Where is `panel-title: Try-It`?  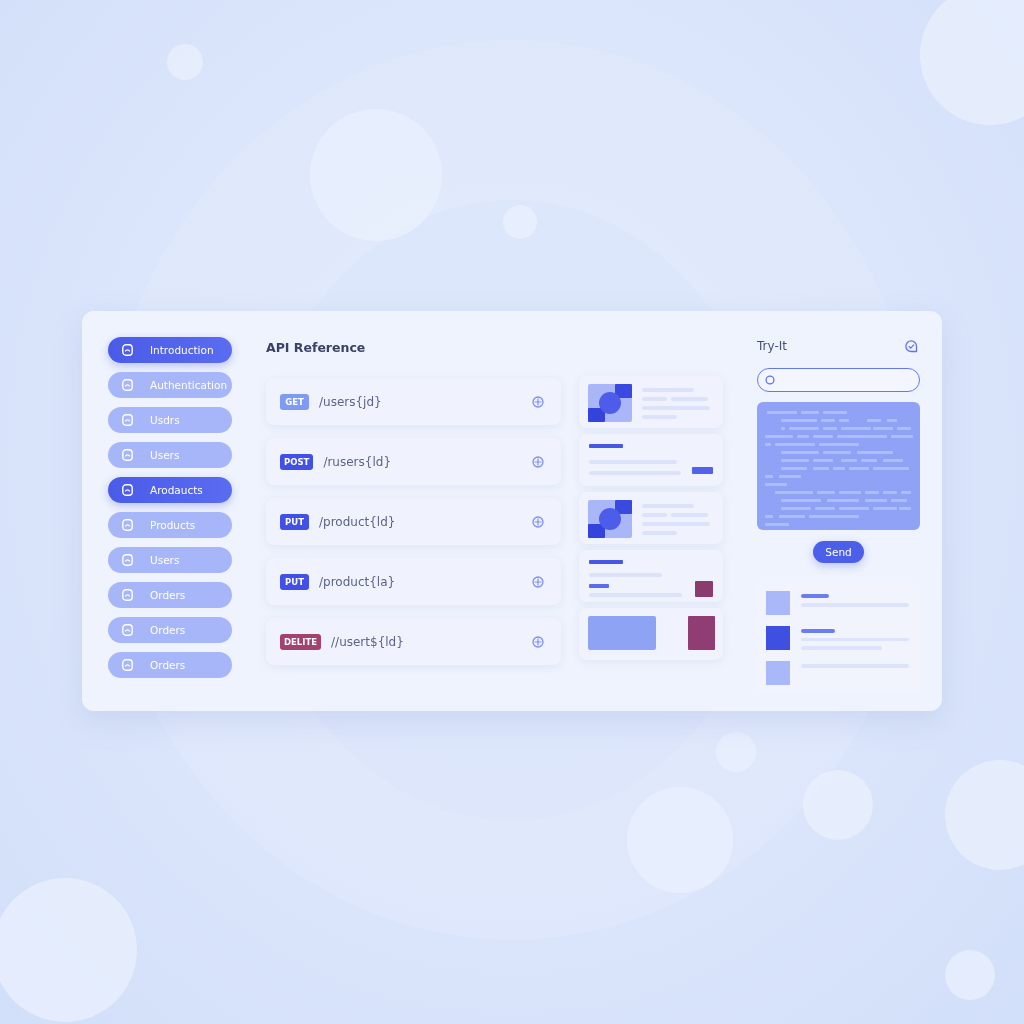 panel-title: Try-It is located at coordinates (772, 346).